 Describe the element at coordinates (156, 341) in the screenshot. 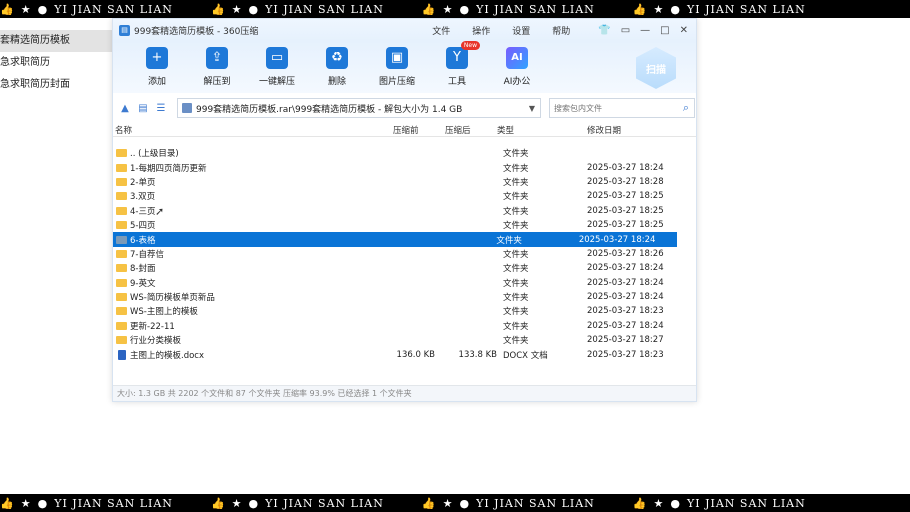

I see `file-name: 行业分类模板` at that location.